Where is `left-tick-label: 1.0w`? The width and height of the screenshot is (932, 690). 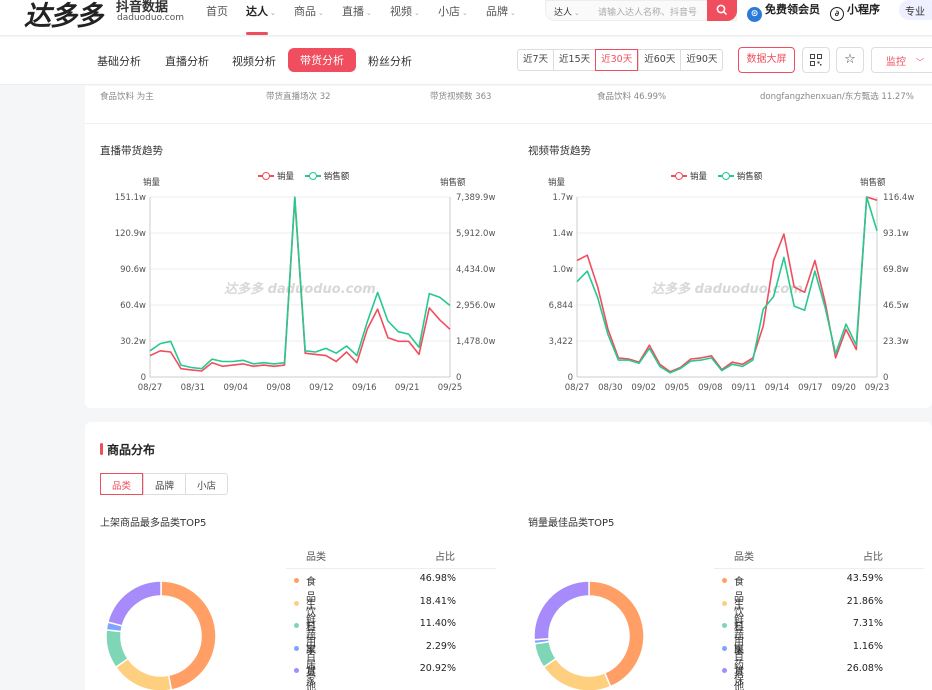
left-tick-label: 1.0w is located at coordinates (563, 270).